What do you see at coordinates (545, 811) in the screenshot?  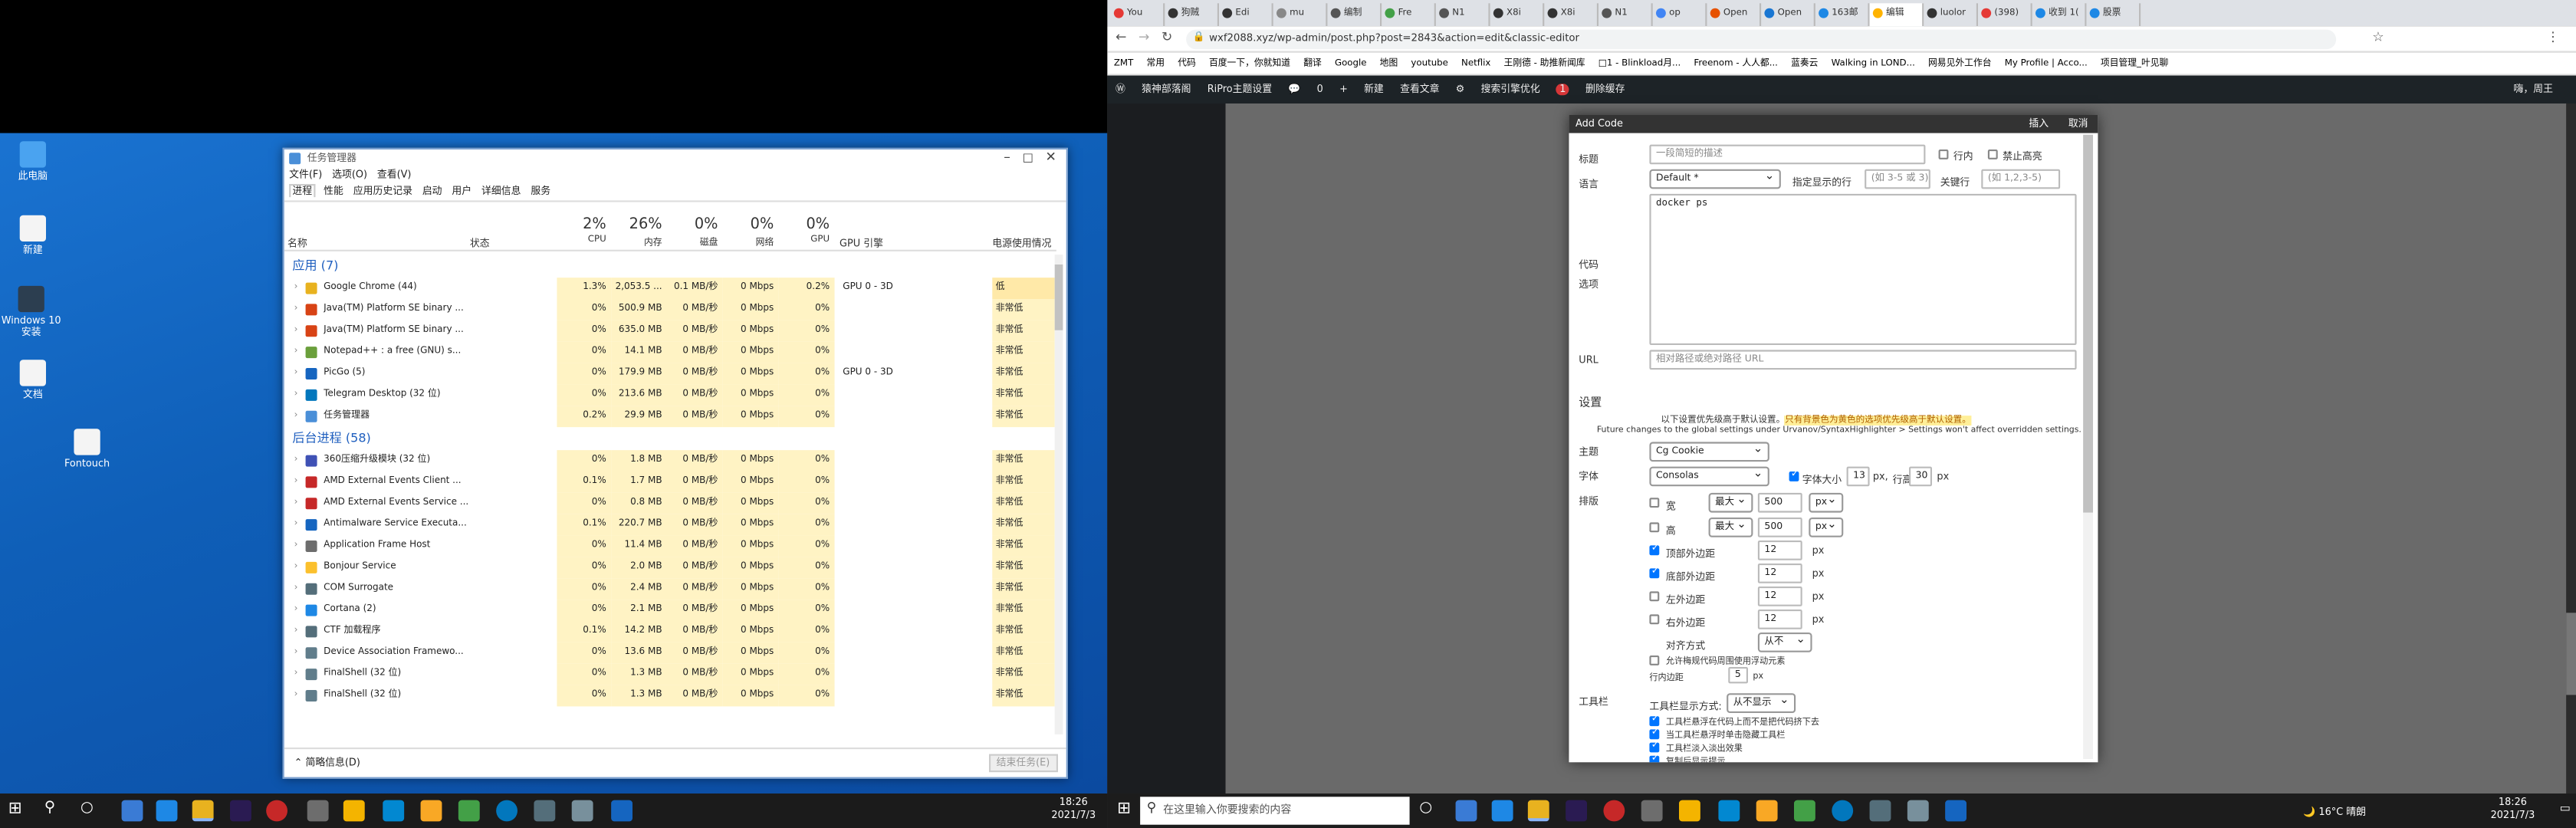 I see `java-icon` at bounding box center [545, 811].